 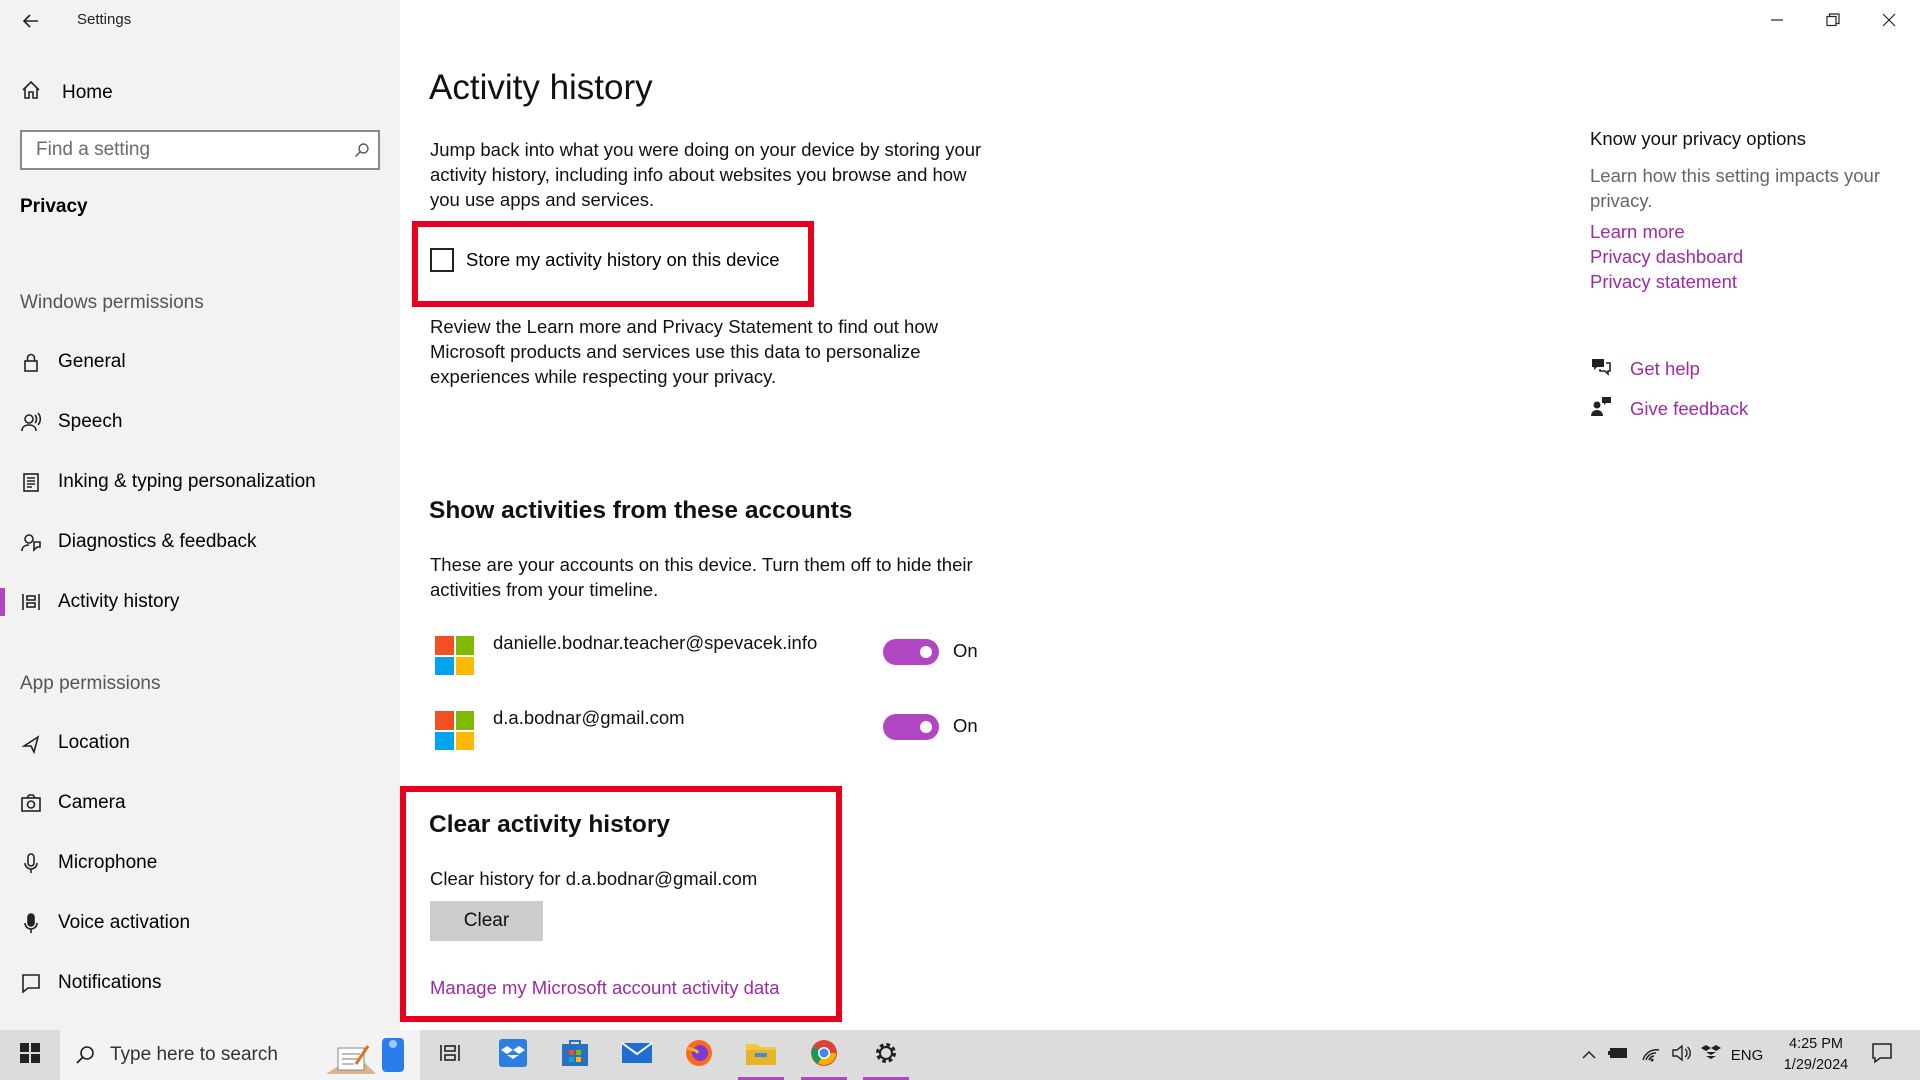 I want to click on wifi-icon, so click(x=1651, y=1055).